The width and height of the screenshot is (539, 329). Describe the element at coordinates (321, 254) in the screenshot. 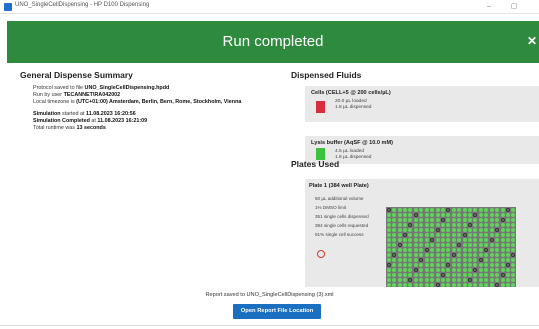

I see `warning-circle-icon` at that location.